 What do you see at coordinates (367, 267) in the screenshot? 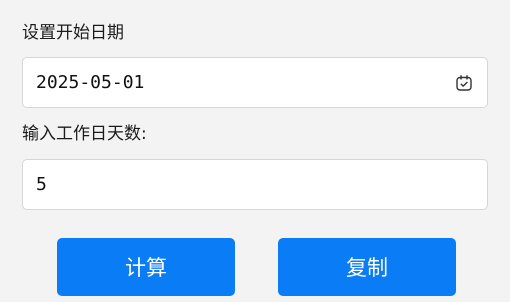
I see `copy-button: 复制` at bounding box center [367, 267].